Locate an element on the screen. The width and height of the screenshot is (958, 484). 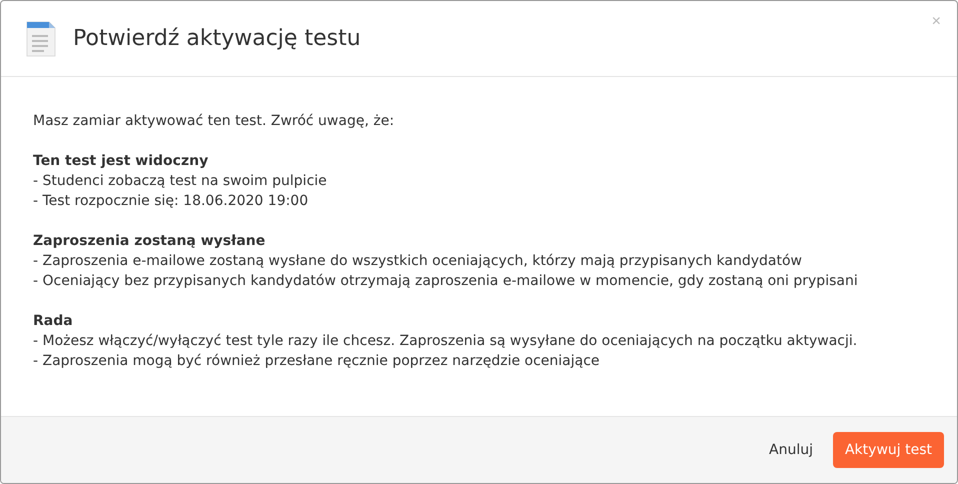
section-heading: Ten test jest widoczny is located at coordinates (121, 161).